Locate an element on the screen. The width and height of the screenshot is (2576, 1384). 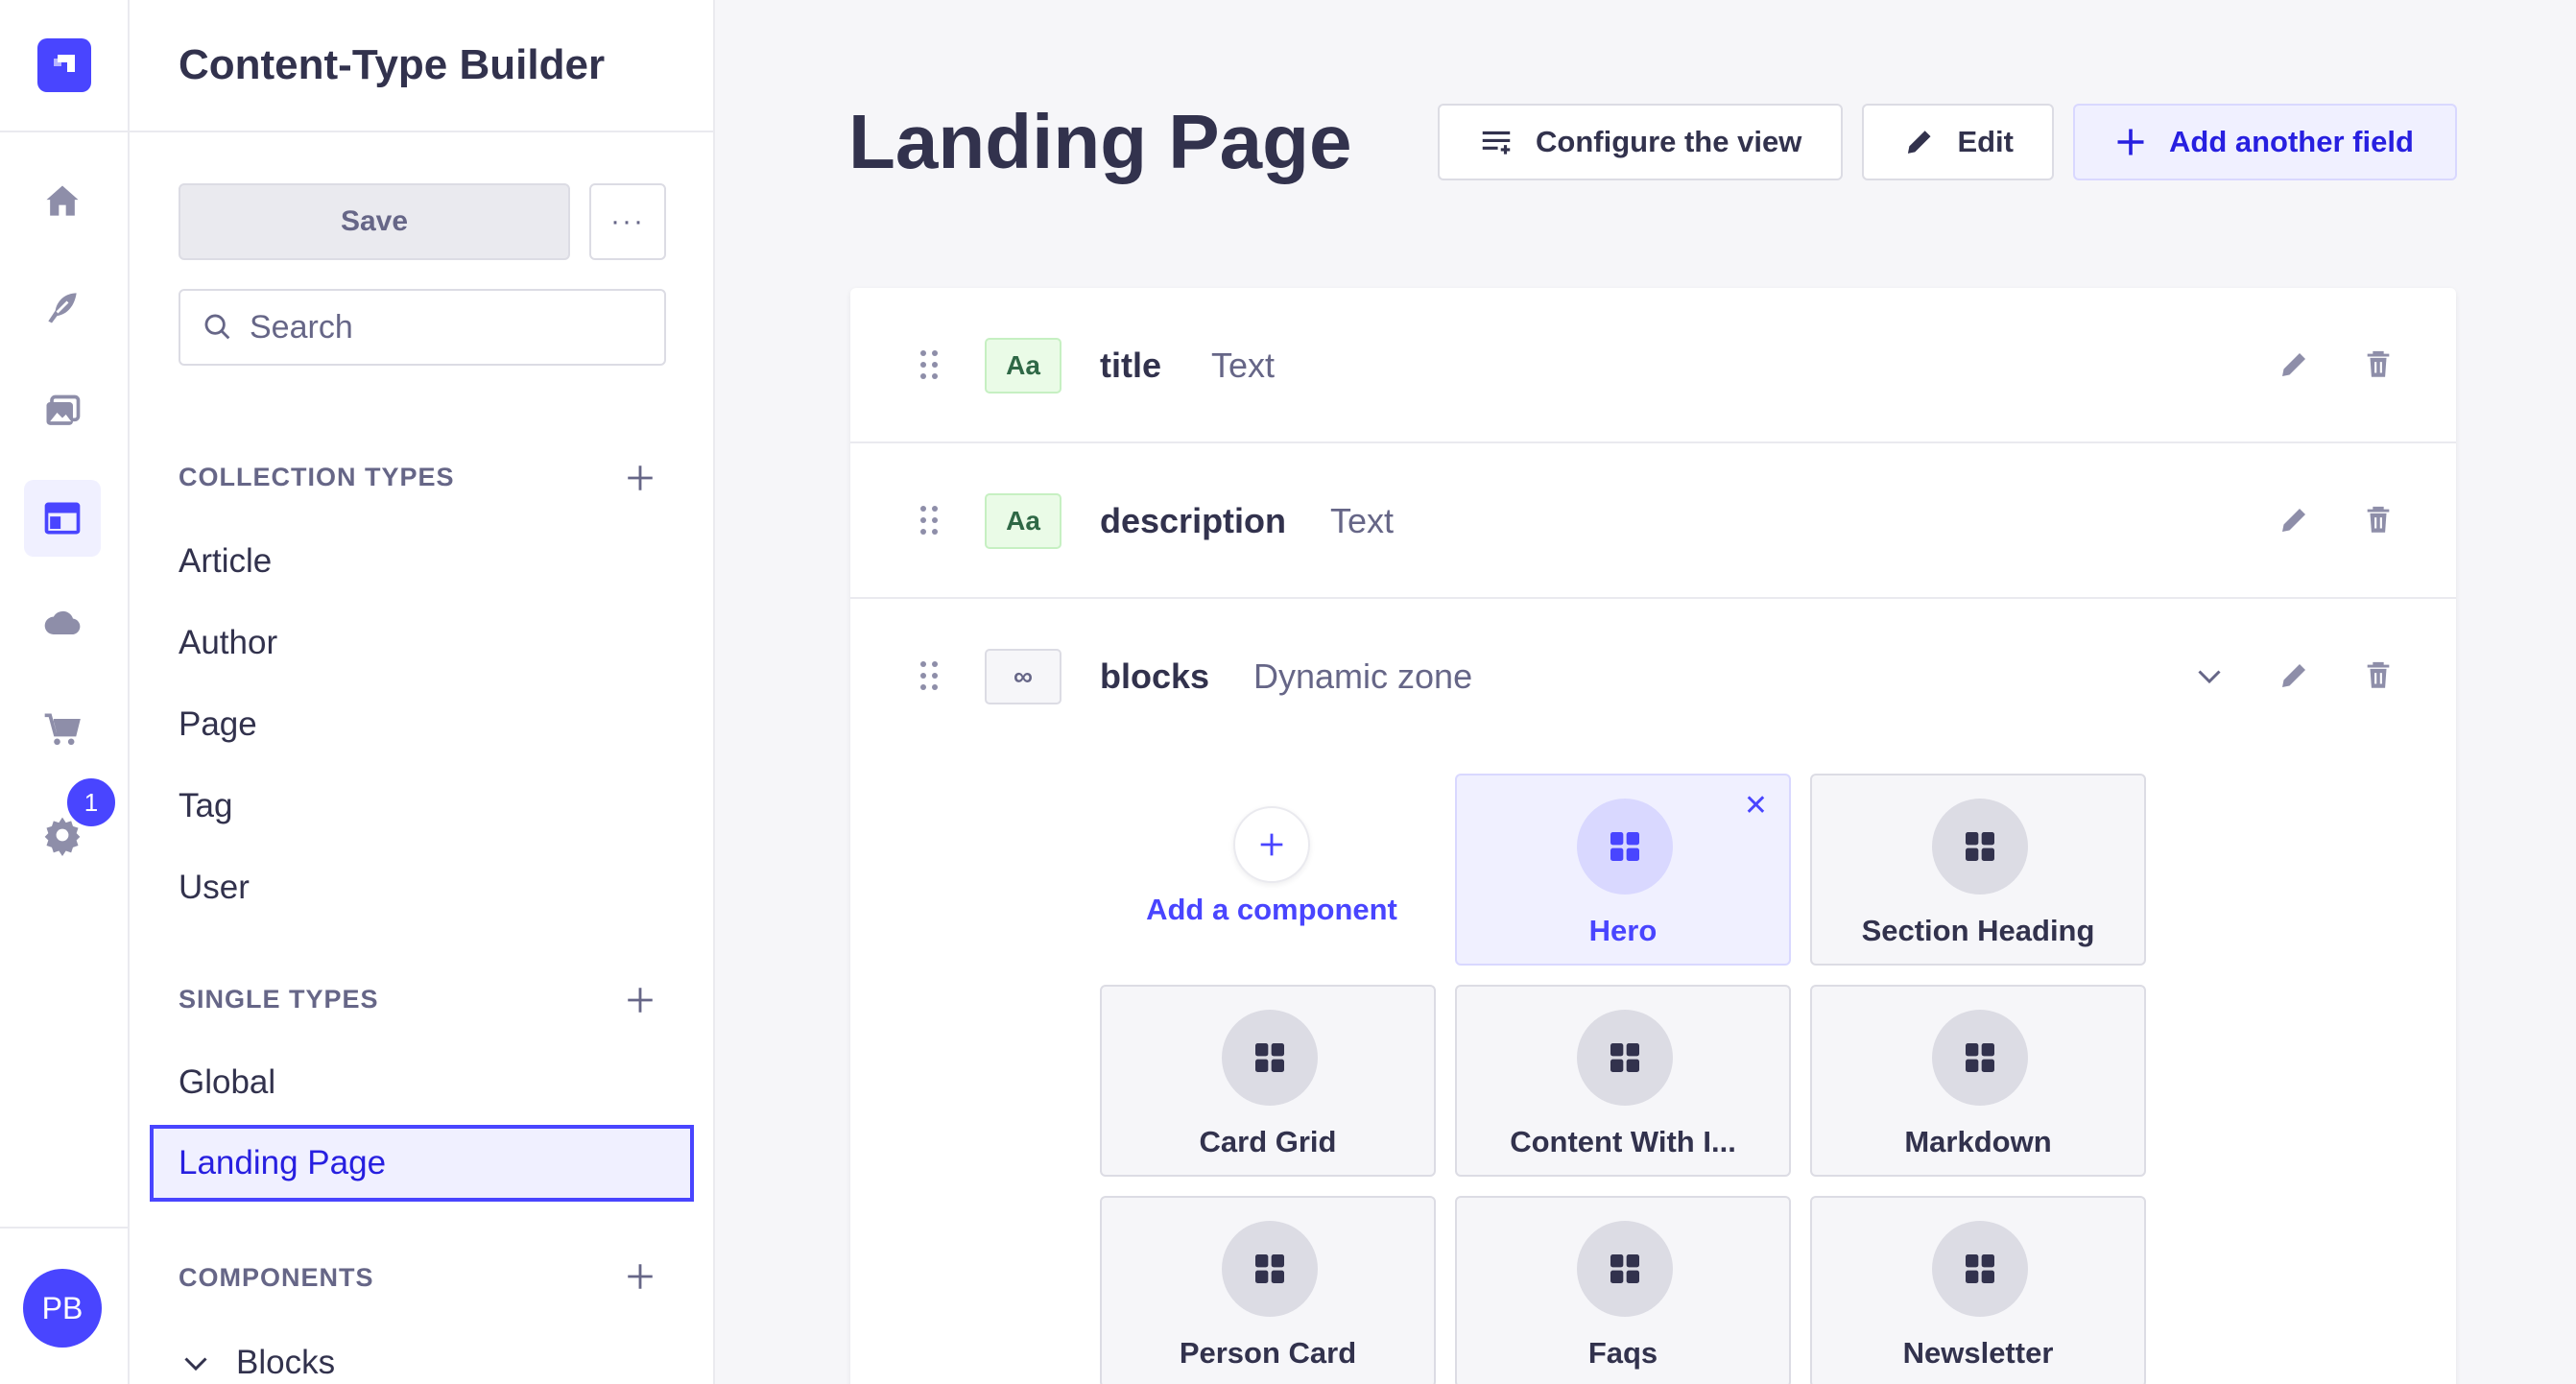
page-title: Landing Page is located at coordinates (1100, 142).